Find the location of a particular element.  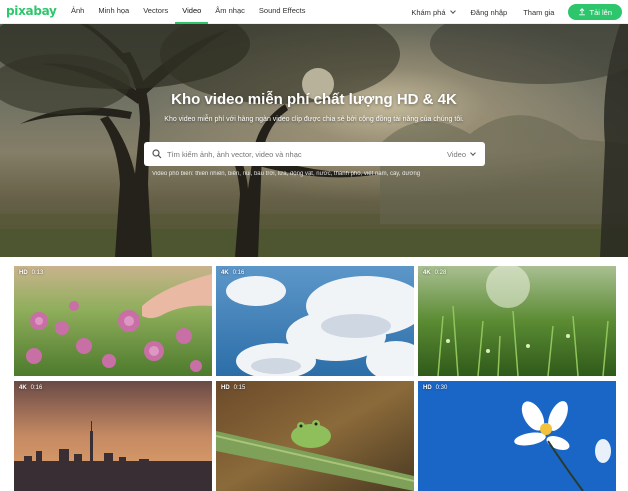

explore-dropdown: Khám phá is located at coordinates (432, 12).